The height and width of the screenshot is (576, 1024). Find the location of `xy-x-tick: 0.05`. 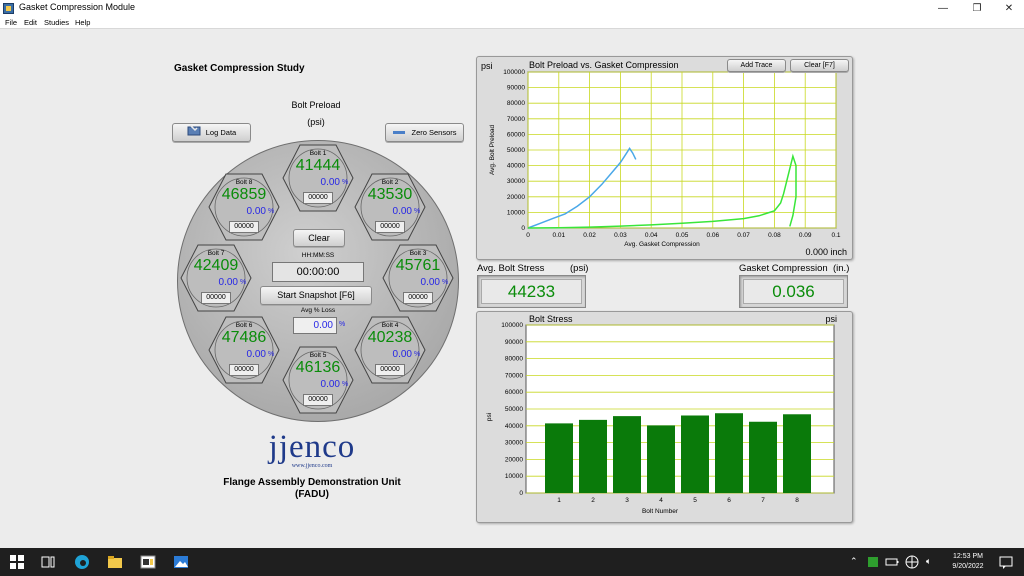

xy-x-tick: 0.05 is located at coordinates (682, 235).